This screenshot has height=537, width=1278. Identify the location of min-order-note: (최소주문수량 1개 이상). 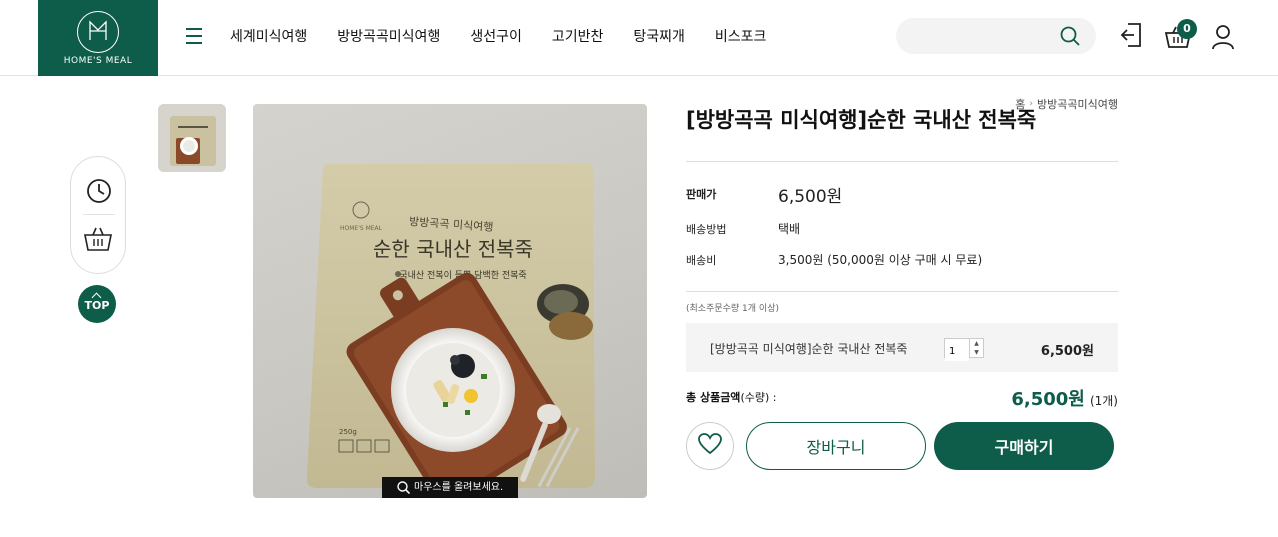
(732, 309).